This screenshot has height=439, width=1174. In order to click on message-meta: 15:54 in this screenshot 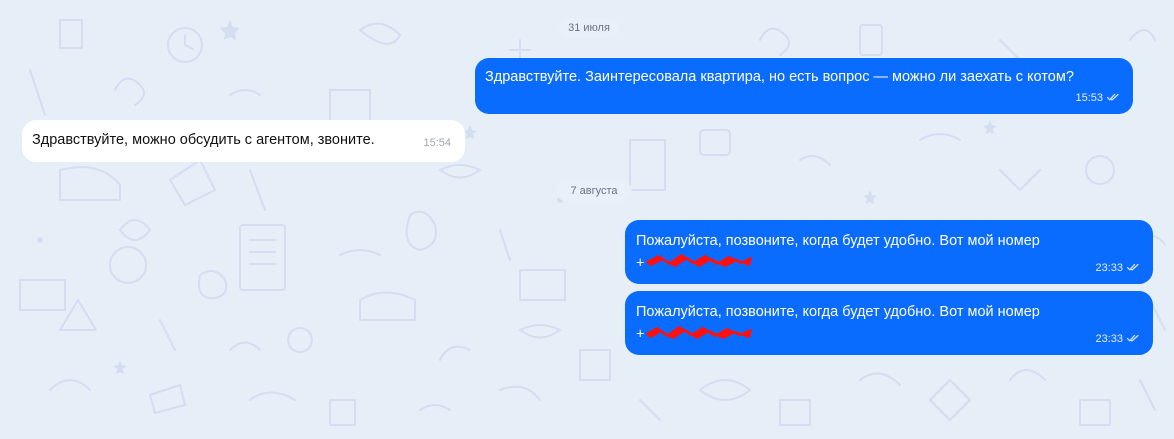, I will do `click(437, 143)`.